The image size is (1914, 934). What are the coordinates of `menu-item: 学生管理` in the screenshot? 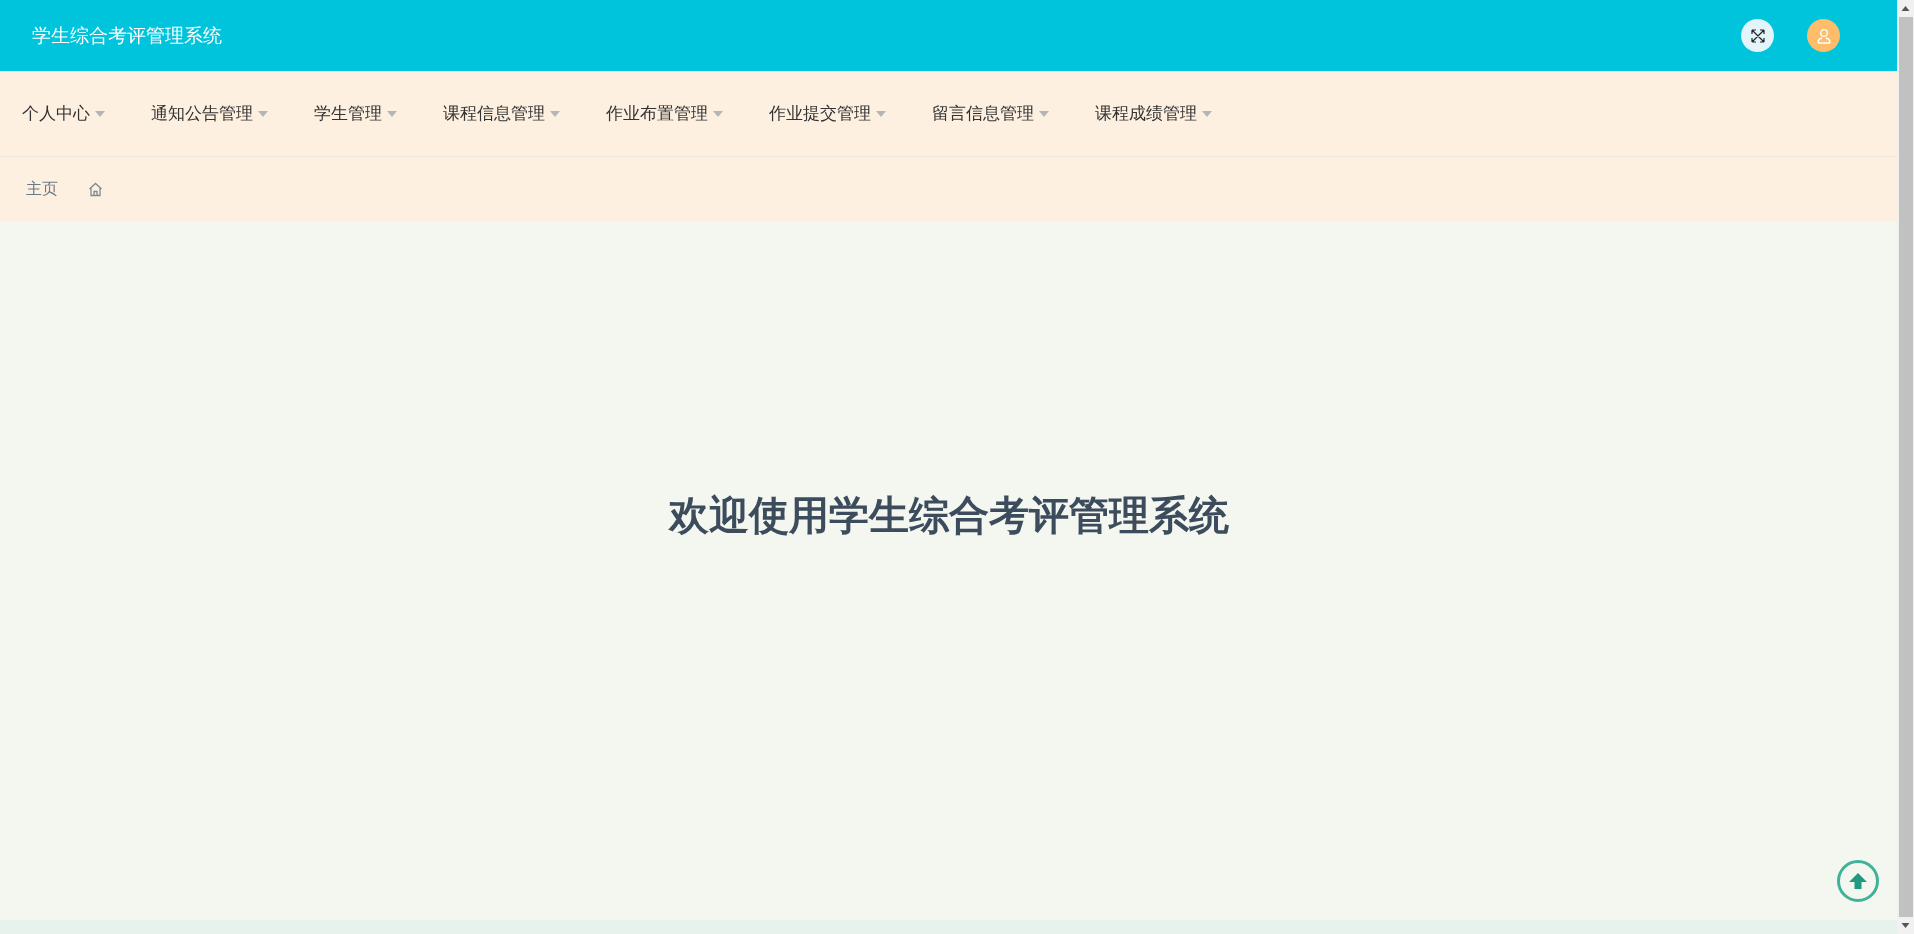 It's located at (348, 113).